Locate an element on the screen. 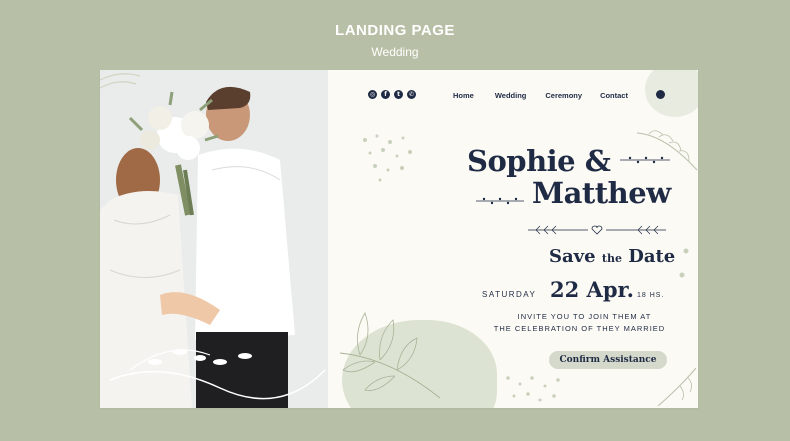 The width and height of the screenshot is (790, 441). the-word: the is located at coordinates (611, 258).